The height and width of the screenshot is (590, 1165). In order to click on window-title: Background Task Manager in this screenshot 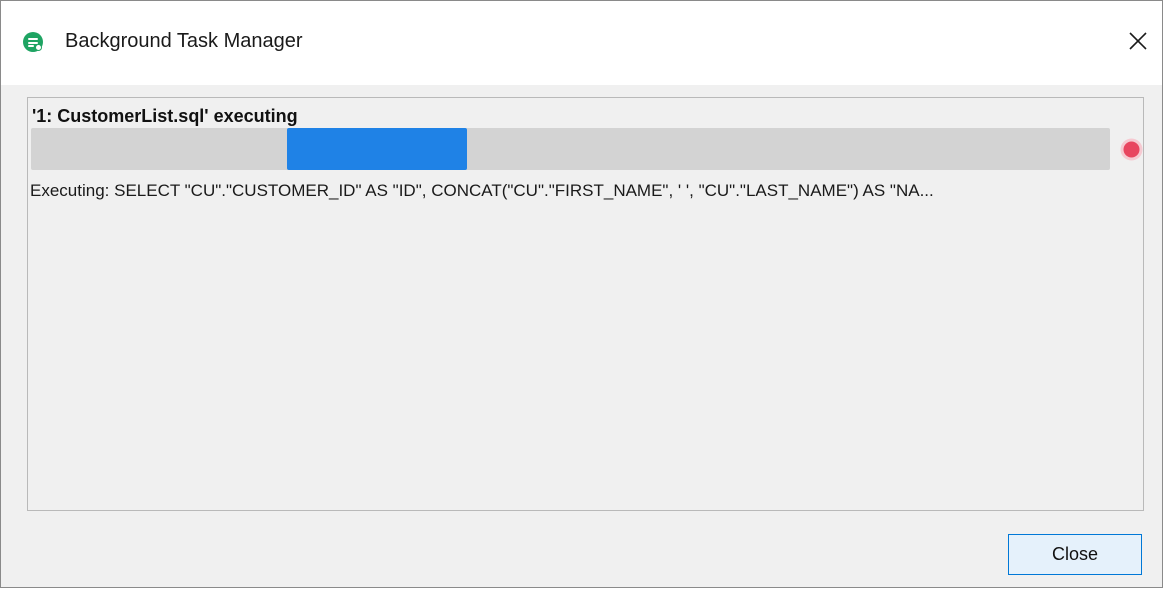, I will do `click(184, 41)`.